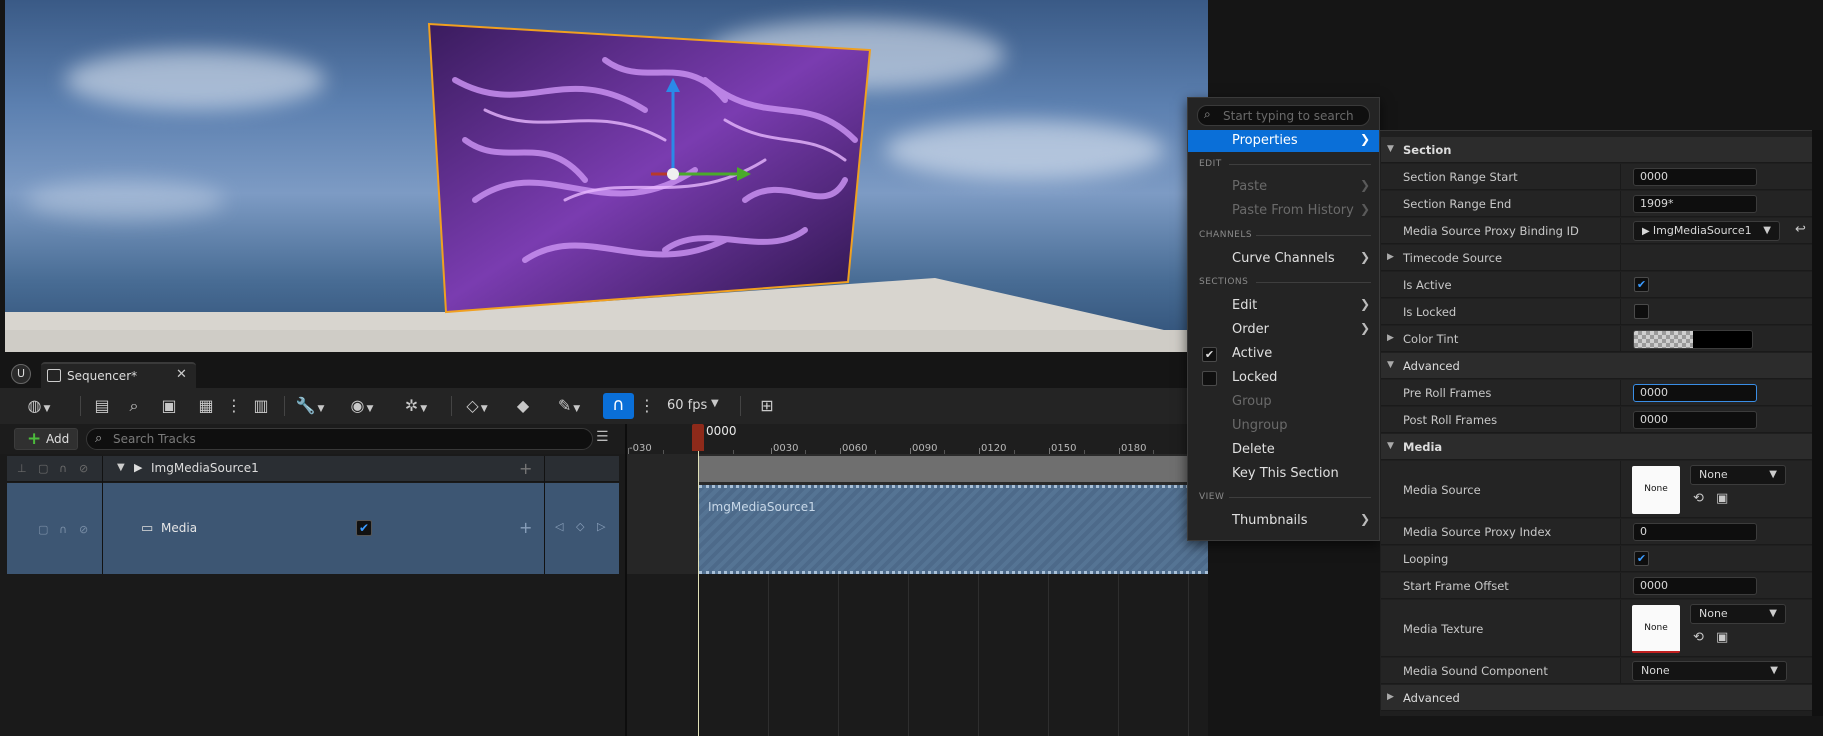 The image size is (1823, 736). Describe the element at coordinates (1209, 354) in the screenshot. I see `checkmark-icon: ✔` at that location.